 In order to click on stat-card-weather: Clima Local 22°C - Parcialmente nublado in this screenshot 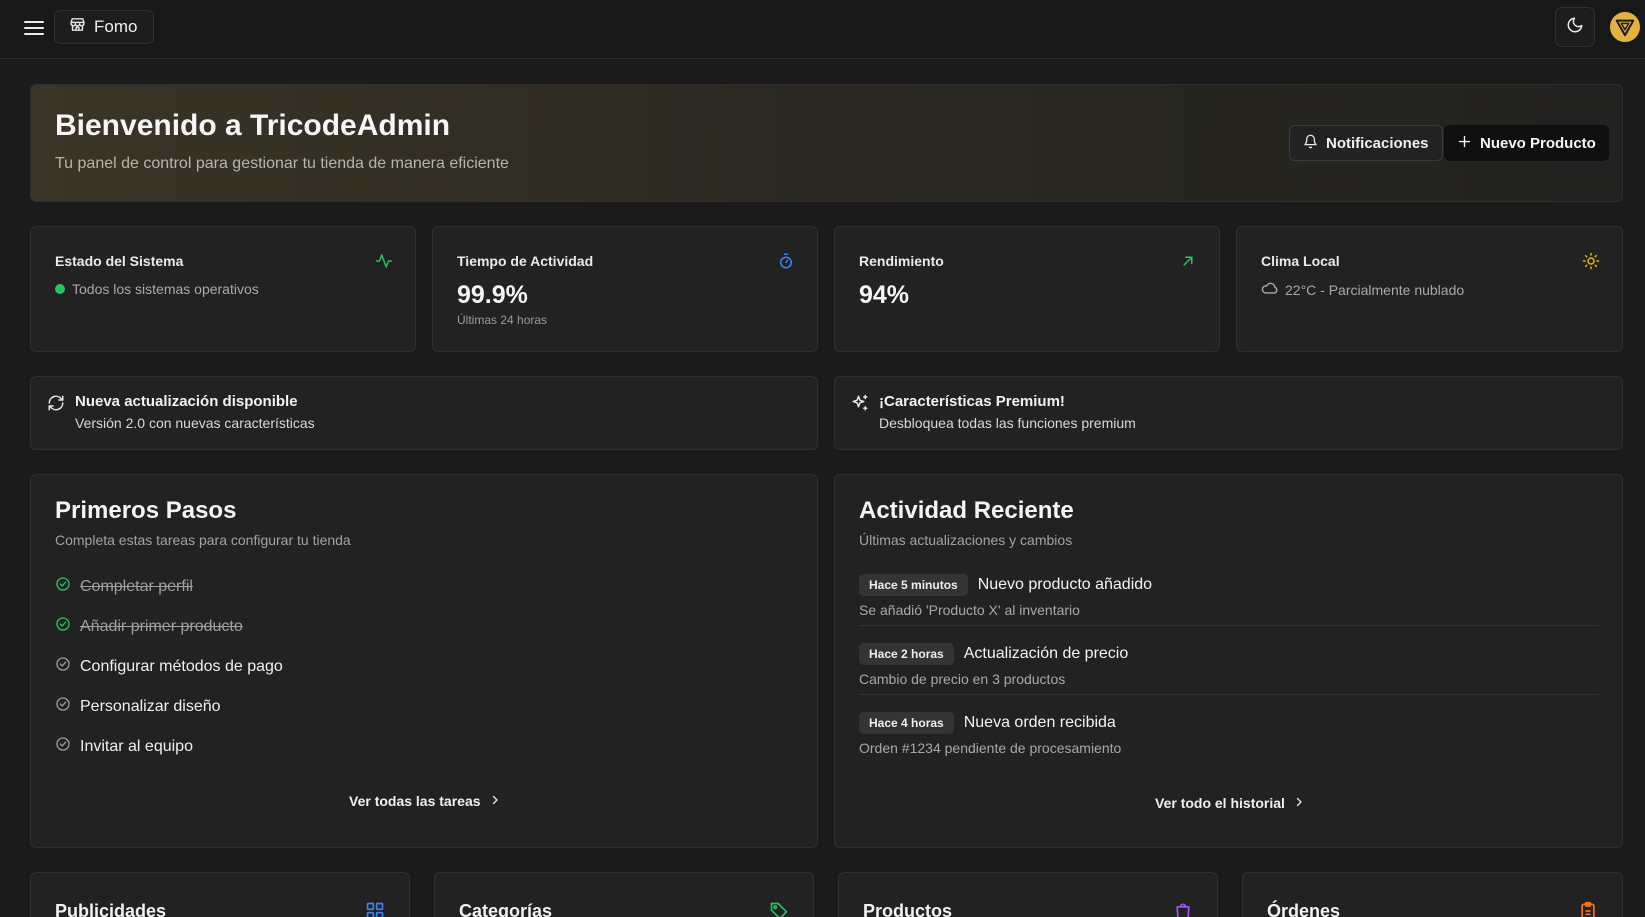, I will do `click(1429, 289)`.